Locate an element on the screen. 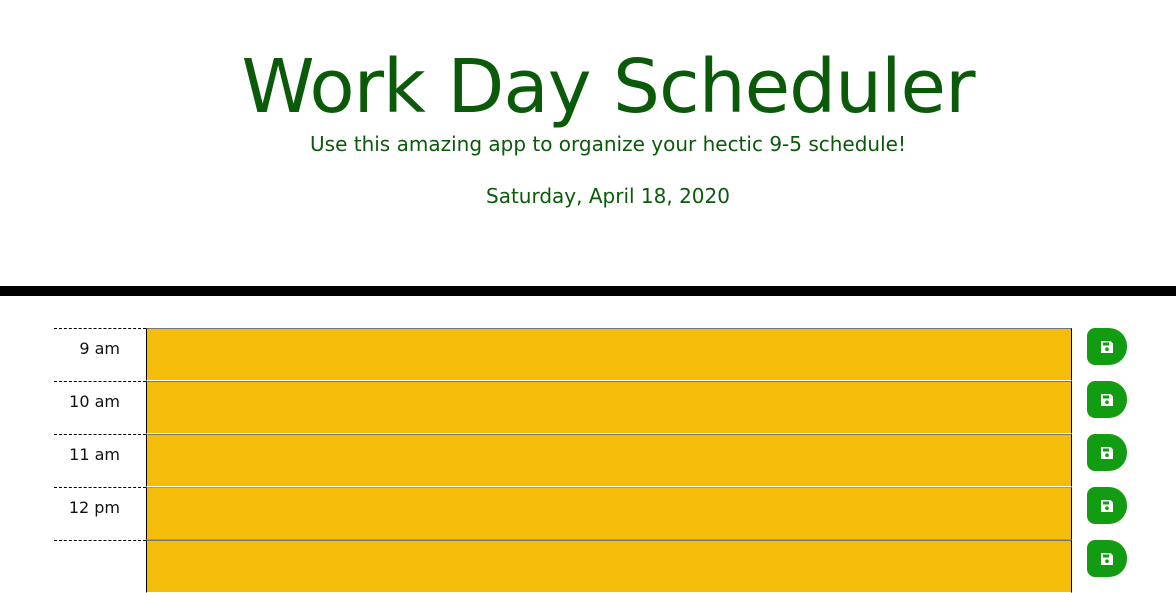  hour-label is located at coordinates (100, 566).